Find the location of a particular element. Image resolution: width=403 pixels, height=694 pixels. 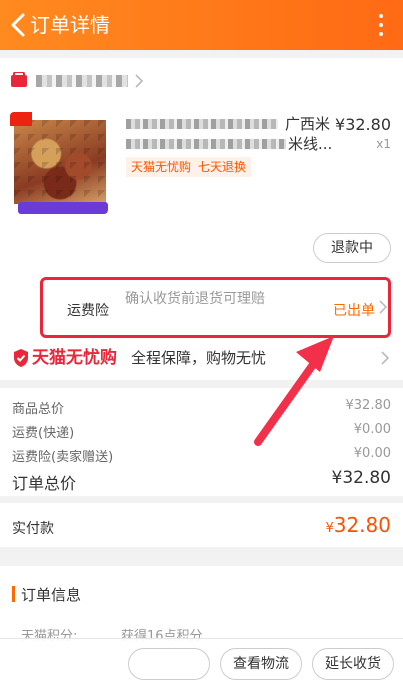

shipping-insurance-description: 确认收货前退货可理赔 is located at coordinates (195, 299).